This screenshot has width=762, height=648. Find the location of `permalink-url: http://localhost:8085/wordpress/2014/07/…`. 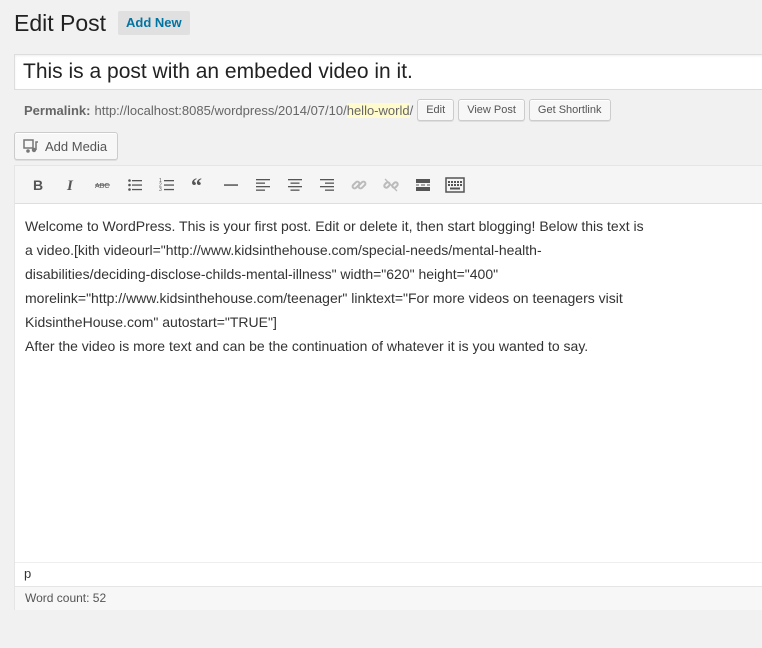

permalink-url: http://localhost:8085/wordpress/2014/07/… is located at coordinates (254, 110).